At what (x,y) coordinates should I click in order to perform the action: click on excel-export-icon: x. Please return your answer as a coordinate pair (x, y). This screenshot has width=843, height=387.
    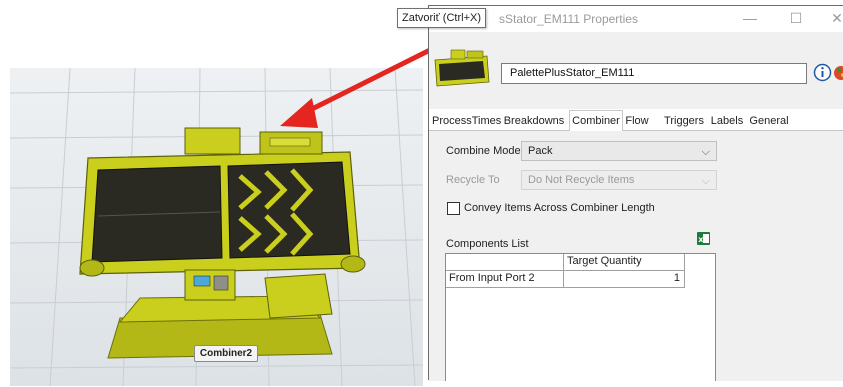
    Looking at the image, I should click on (703, 238).